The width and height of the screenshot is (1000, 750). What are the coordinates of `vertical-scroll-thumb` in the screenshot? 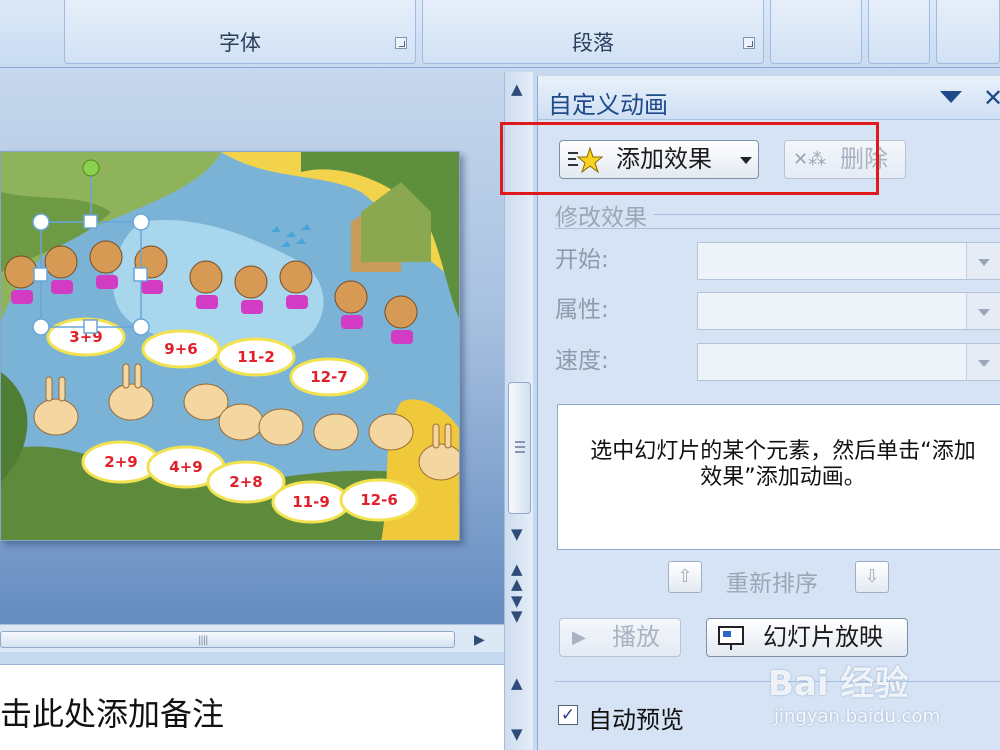 It's located at (519, 448).